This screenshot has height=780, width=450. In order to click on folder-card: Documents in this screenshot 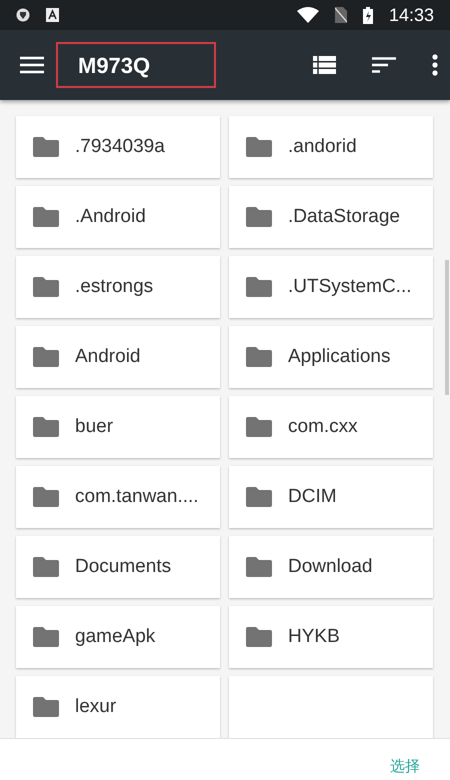, I will do `click(118, 567)`.